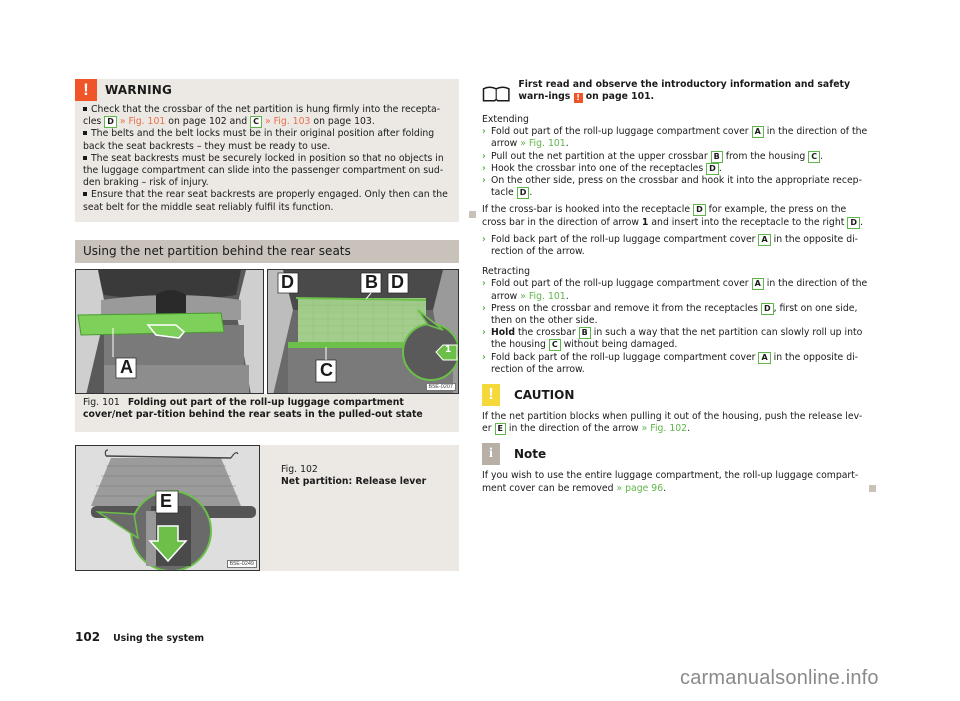 The height and width of the screenshot is (701, 960). What do you see at coordinates (208, 122) in the screenshot?
I see `warning-text: on page 102 and` at bounding box center [208, 122].